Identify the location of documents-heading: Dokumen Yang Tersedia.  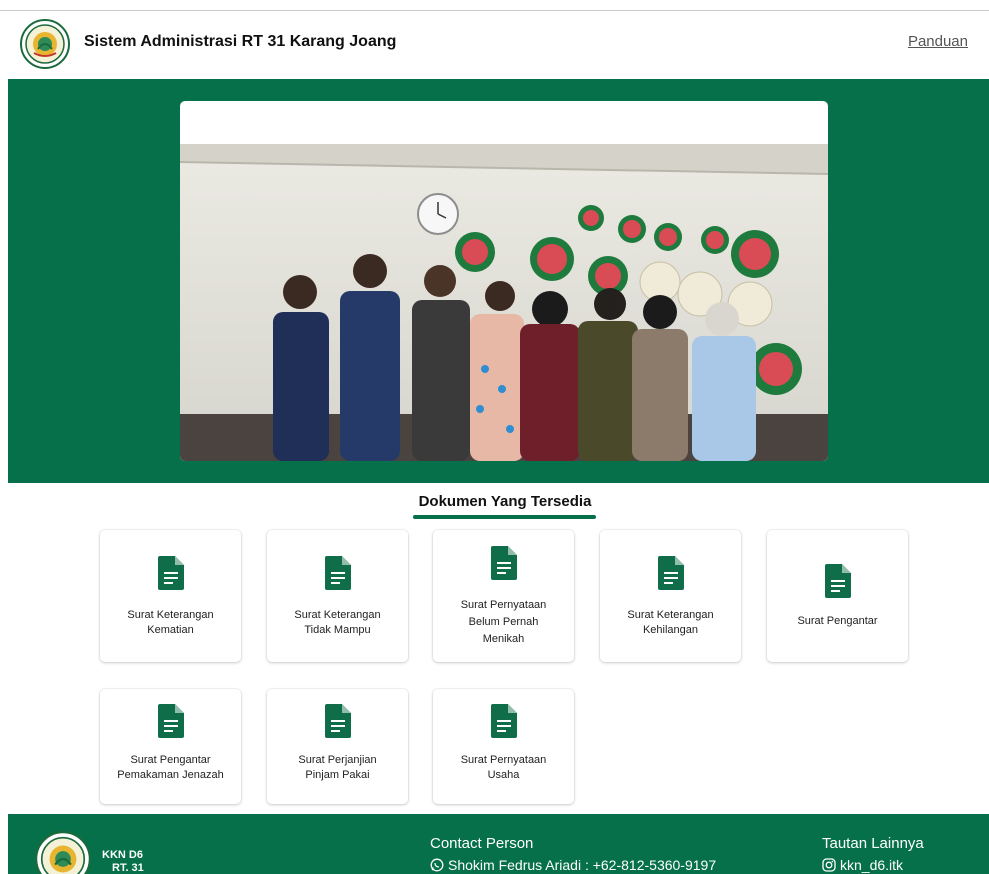
(505, 501).